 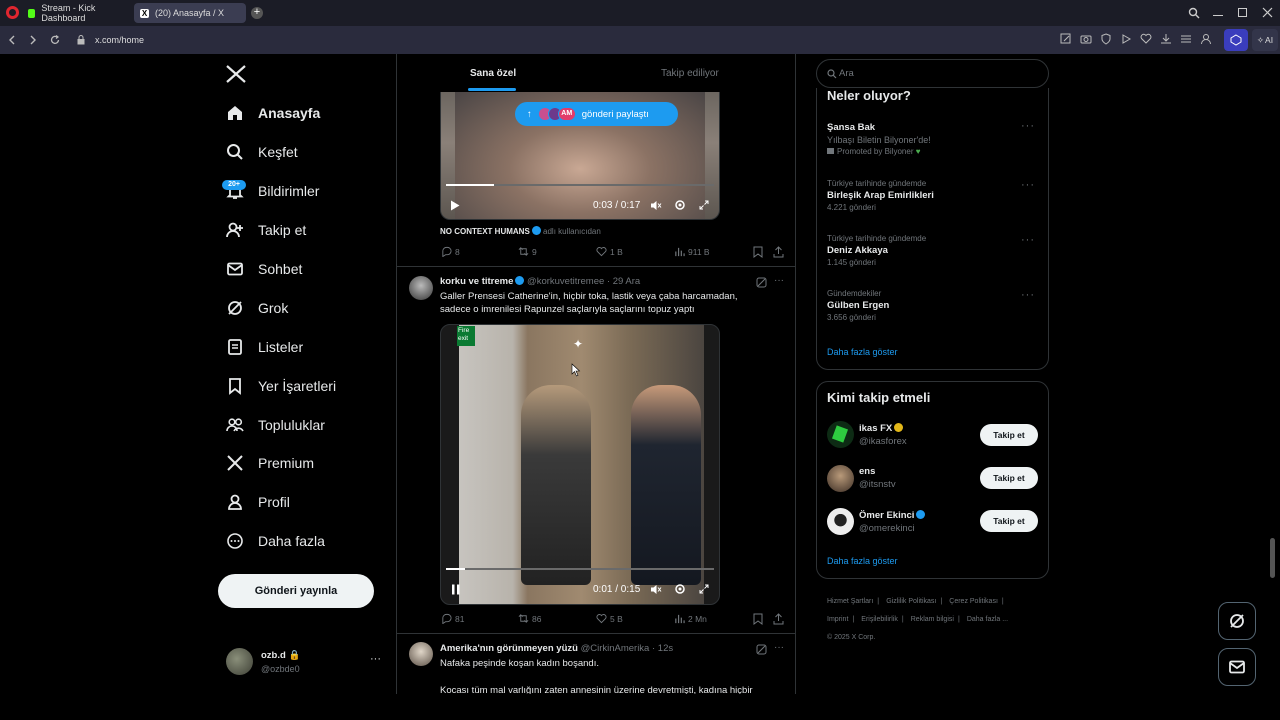 I want to click on repost-button: 9, so click(x=527, y=251).